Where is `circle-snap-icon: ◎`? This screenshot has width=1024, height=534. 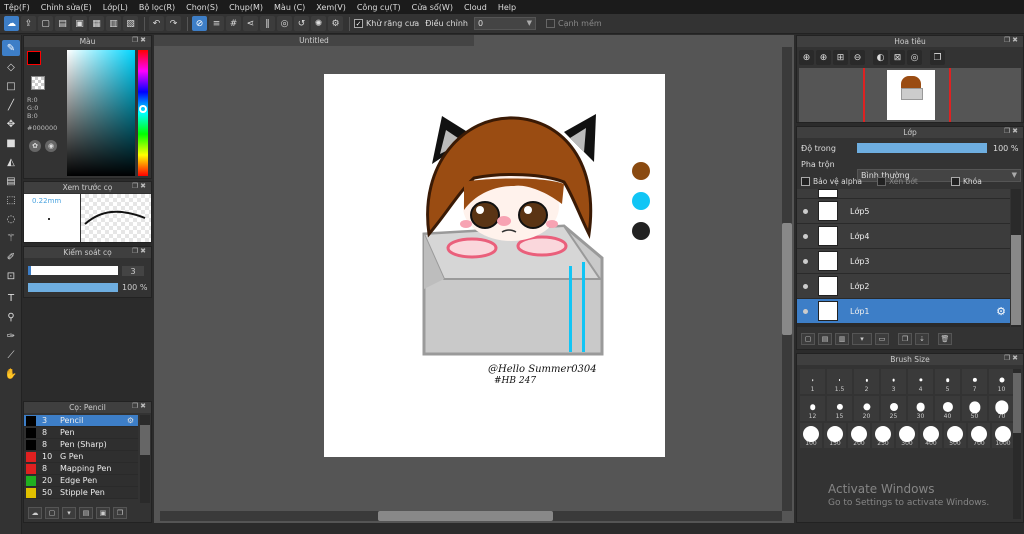 circle-snap-icon: ◎ is located at coordinates (284, 23).